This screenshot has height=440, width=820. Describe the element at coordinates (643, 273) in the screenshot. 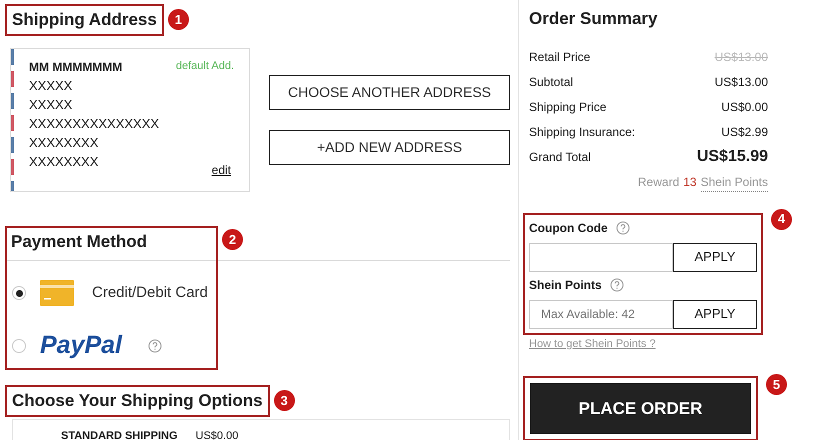

I see `annotation-frame: Coupon Code APPLY Shein Points Max Available: 42 APPLY` at that location.